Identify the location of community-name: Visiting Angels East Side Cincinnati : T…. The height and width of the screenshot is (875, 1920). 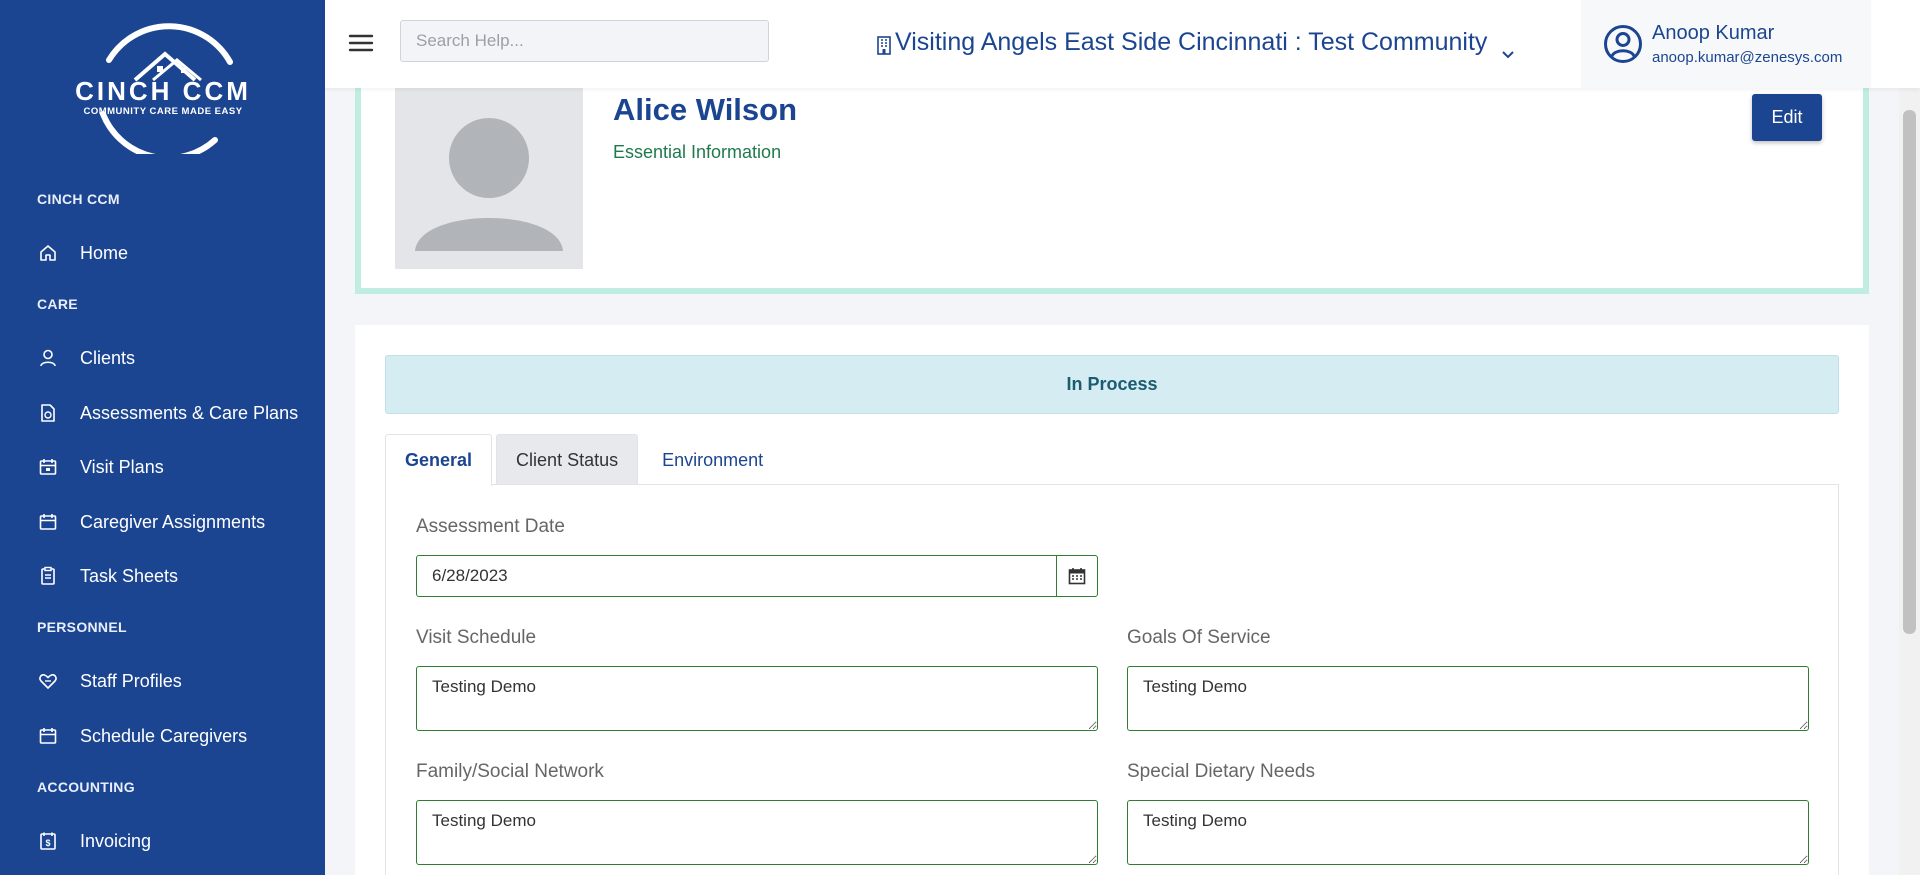
(1191, 42).